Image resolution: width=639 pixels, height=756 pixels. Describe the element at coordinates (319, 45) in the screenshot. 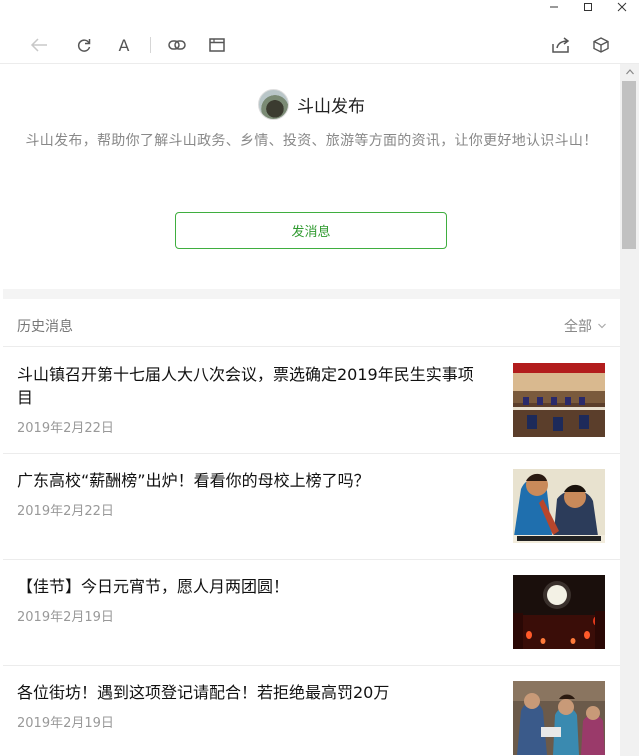

I see `toolbar: A` at that location.